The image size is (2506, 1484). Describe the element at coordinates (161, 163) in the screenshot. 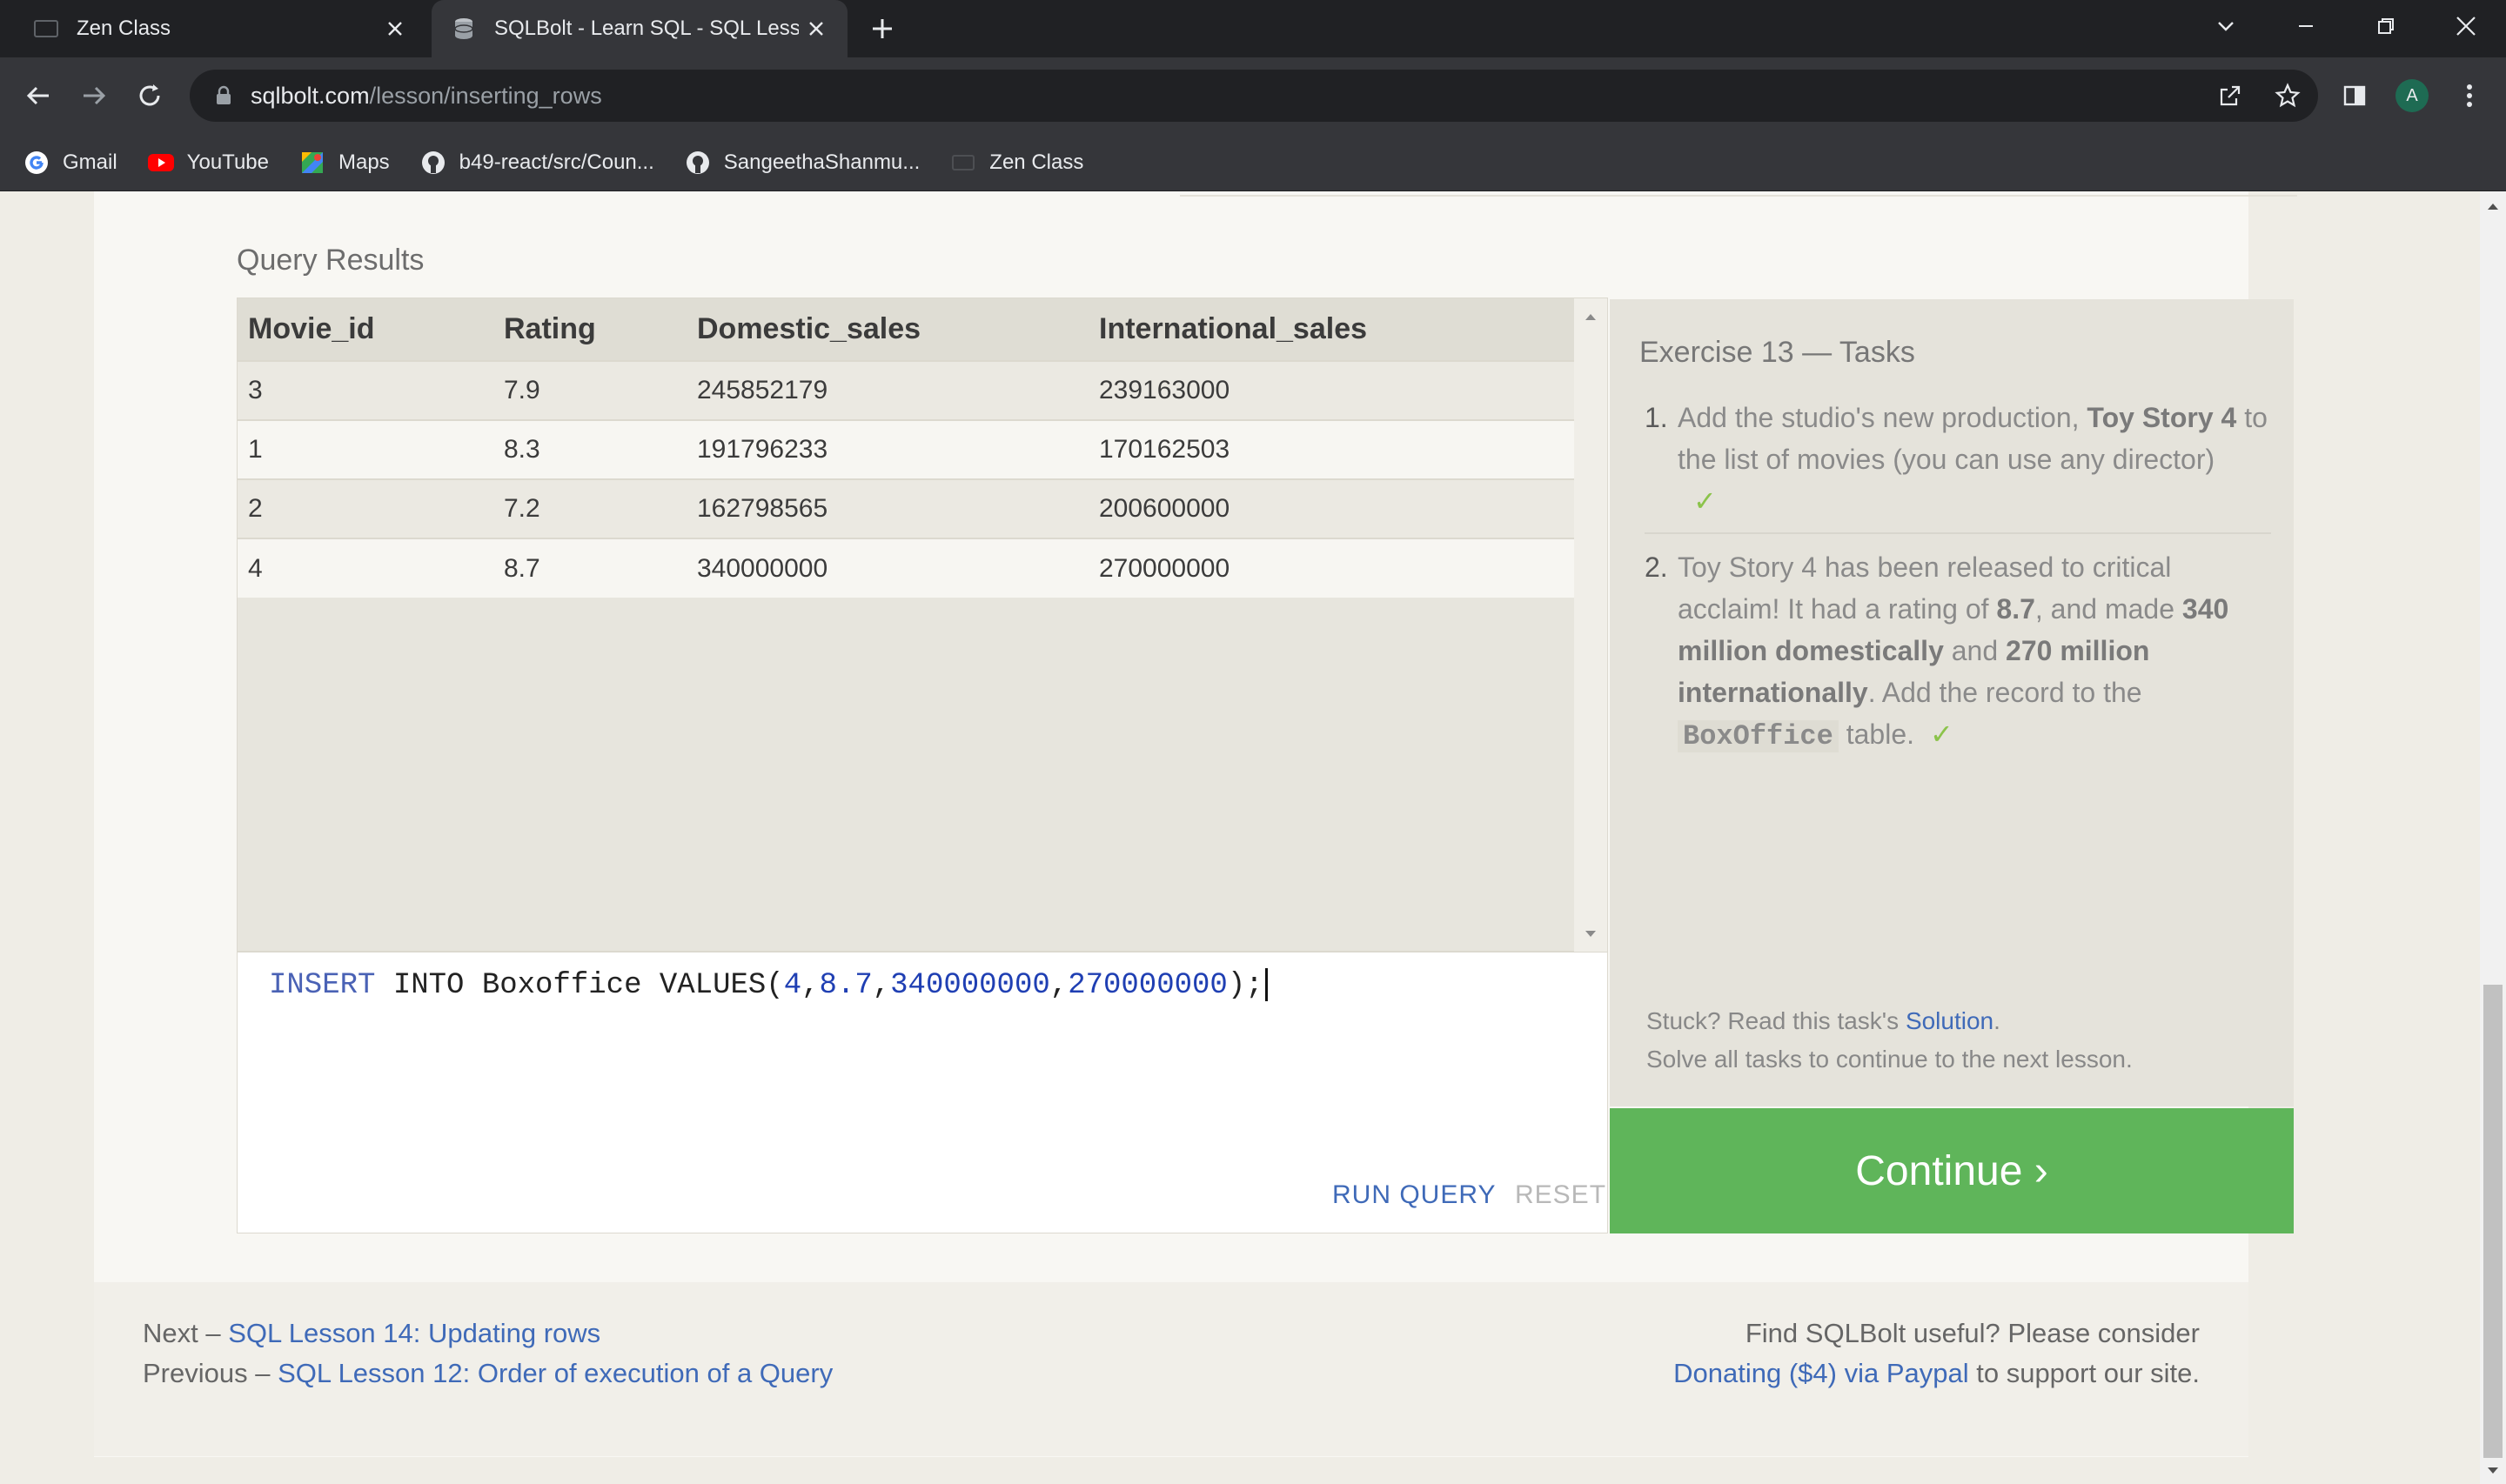

I see `youtube-icon` at that location.